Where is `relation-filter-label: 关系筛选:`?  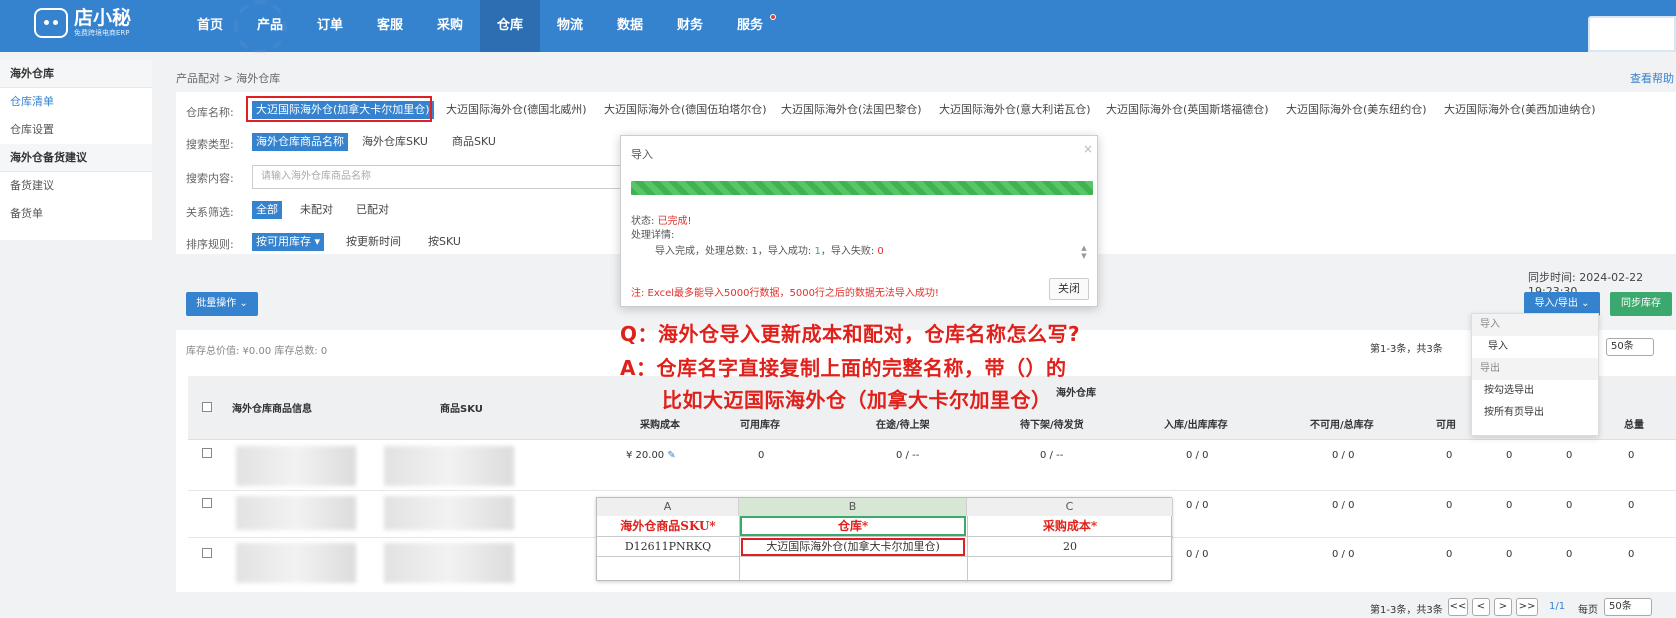 relation-filter-label: 关系筛选: is located at coordinates (210, 212).